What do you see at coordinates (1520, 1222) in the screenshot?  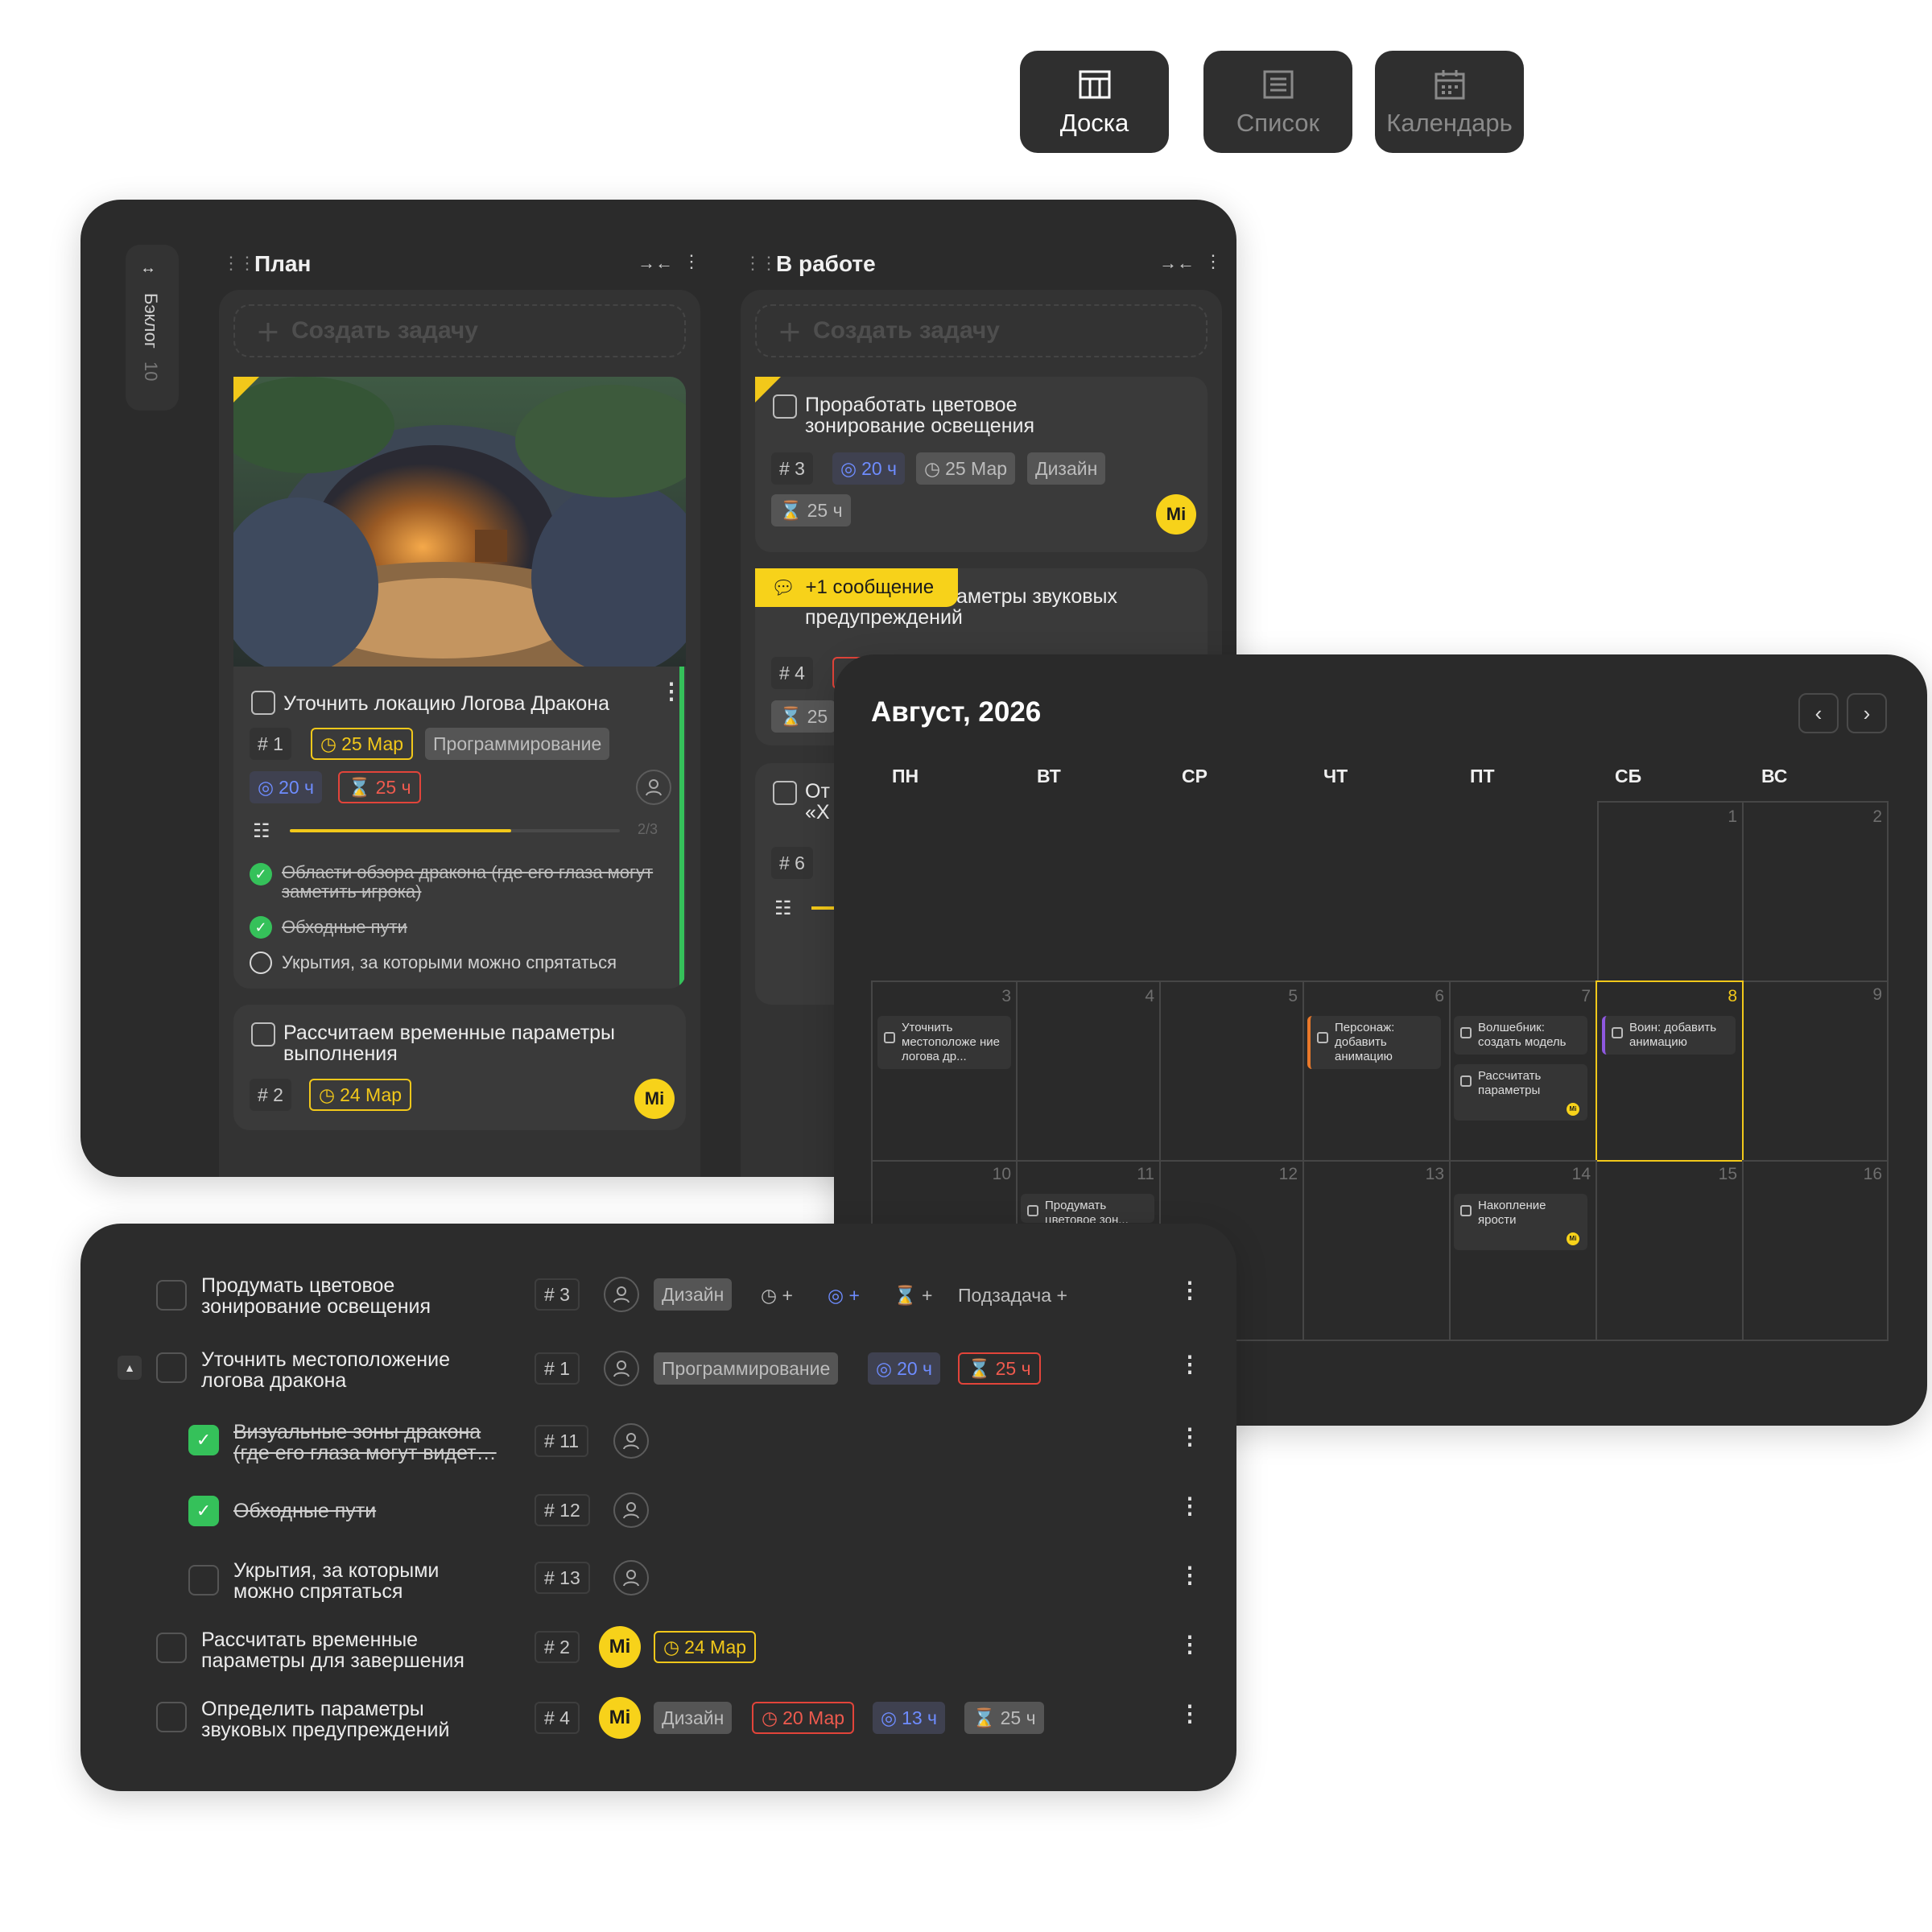 I see `calendar-event: Накопление ярости Mi` at bounding box center [1520, 1222].